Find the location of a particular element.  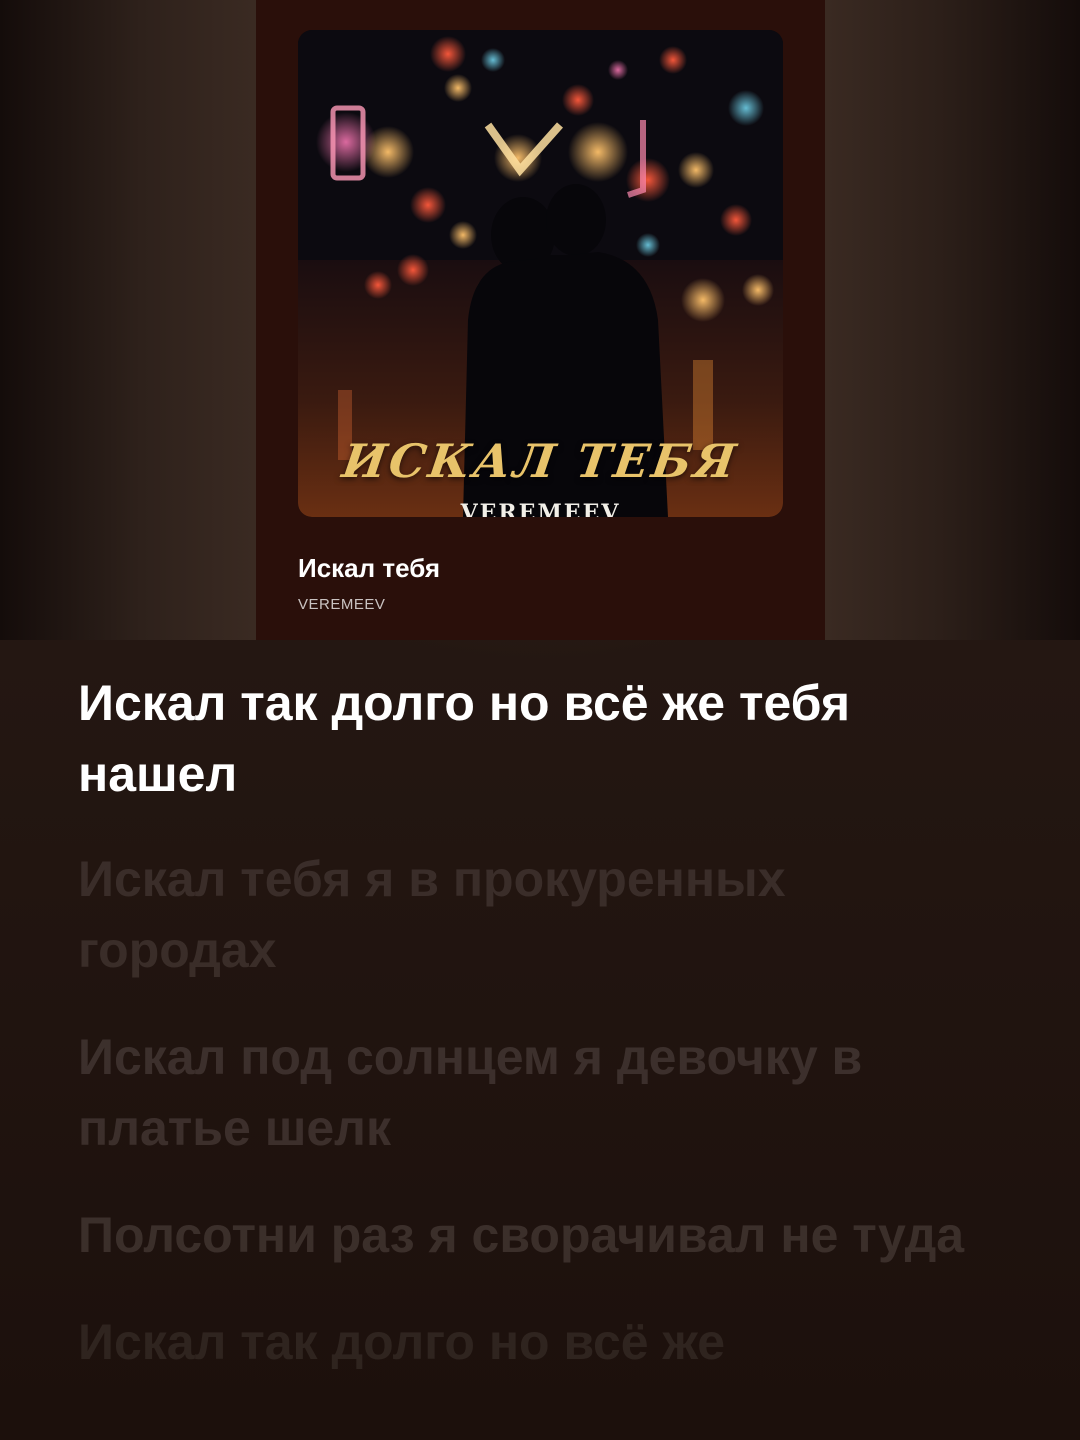

lyric-line-current: Искал так долго но всё же тебя нашел is located at coordinates (528, 739).